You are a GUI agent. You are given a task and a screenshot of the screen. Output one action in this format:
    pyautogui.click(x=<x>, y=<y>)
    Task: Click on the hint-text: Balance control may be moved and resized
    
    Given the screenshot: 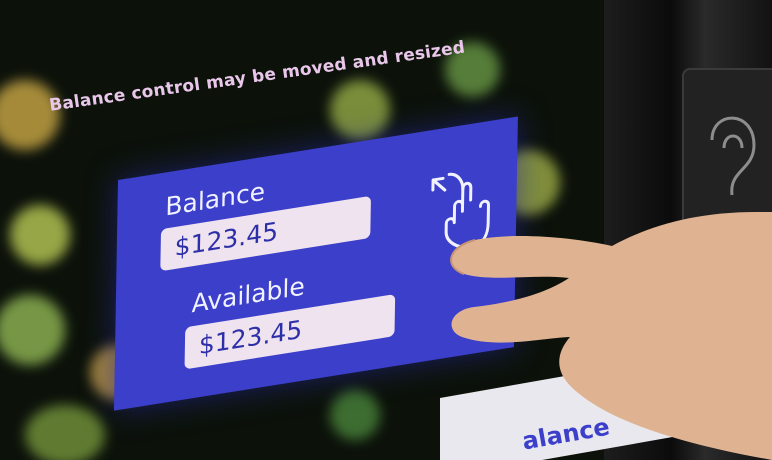 What is the action you would take?
    pyautogui.click(x=257, y=76)
    